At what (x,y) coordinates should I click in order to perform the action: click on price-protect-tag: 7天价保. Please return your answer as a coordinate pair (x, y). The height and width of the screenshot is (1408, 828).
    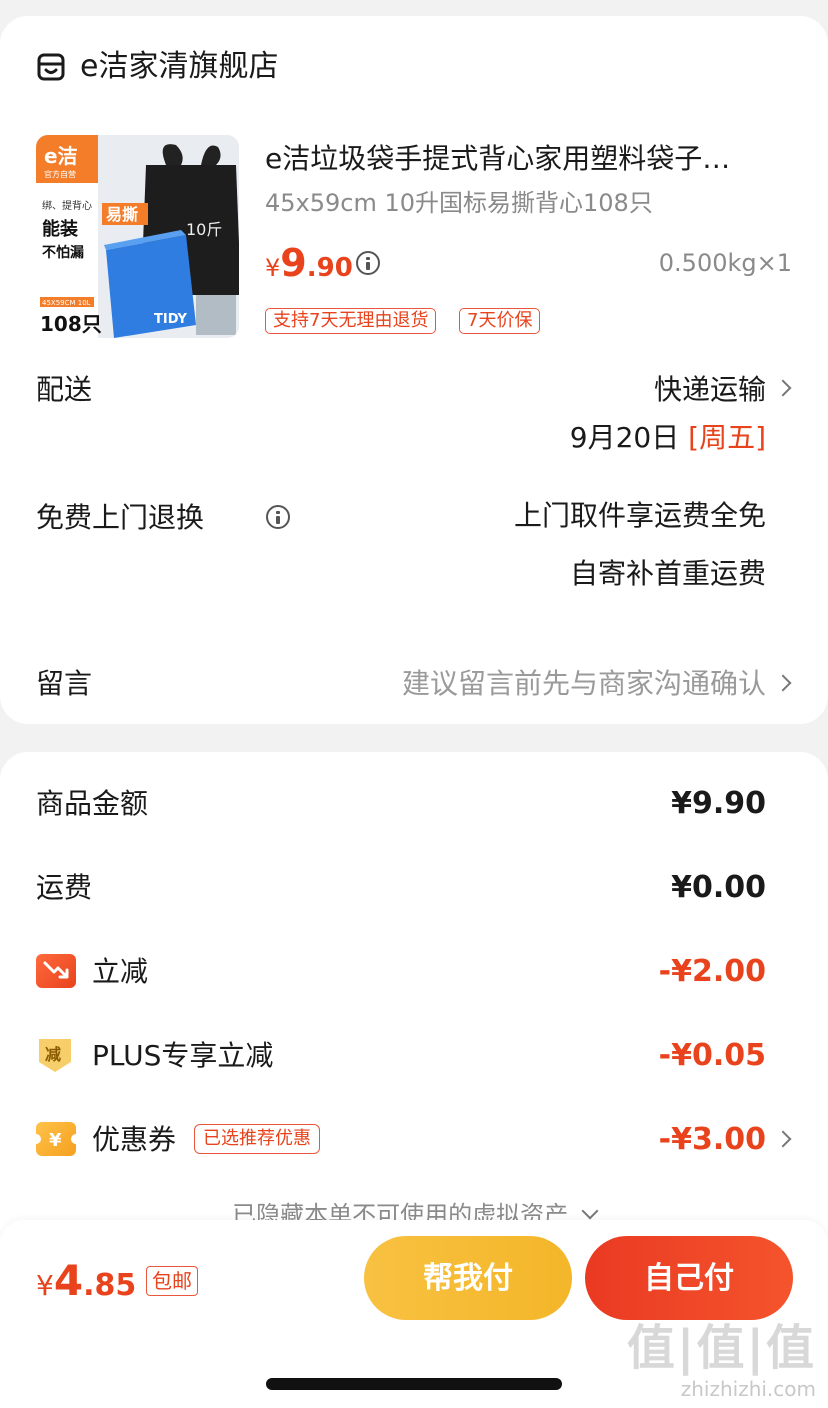
    Looking at the image, I should click on (500, 321).